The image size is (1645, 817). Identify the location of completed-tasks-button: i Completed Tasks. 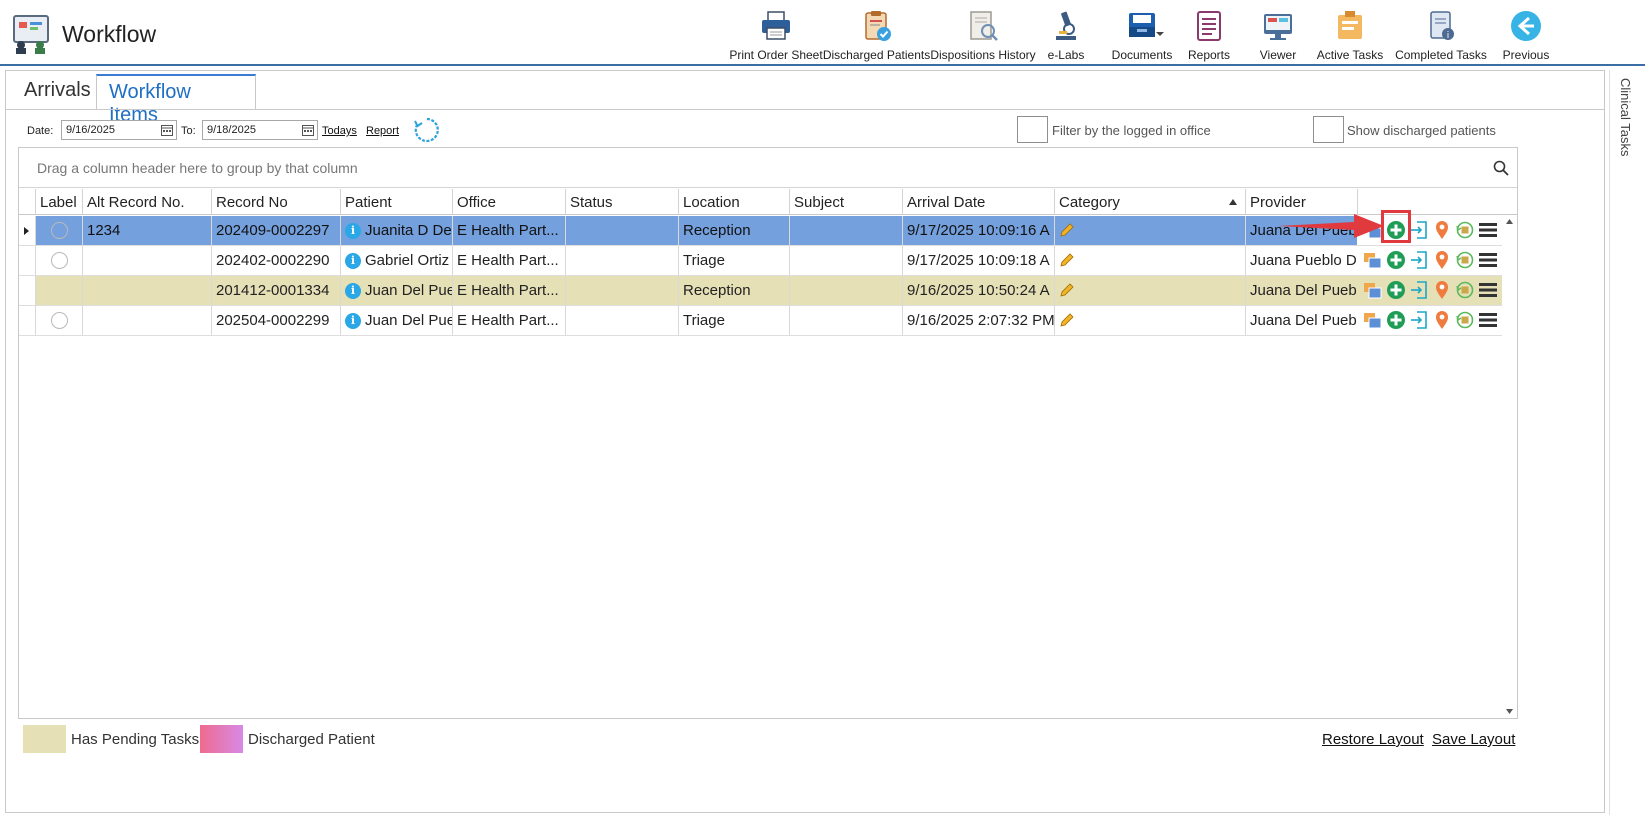
(1441, 33).